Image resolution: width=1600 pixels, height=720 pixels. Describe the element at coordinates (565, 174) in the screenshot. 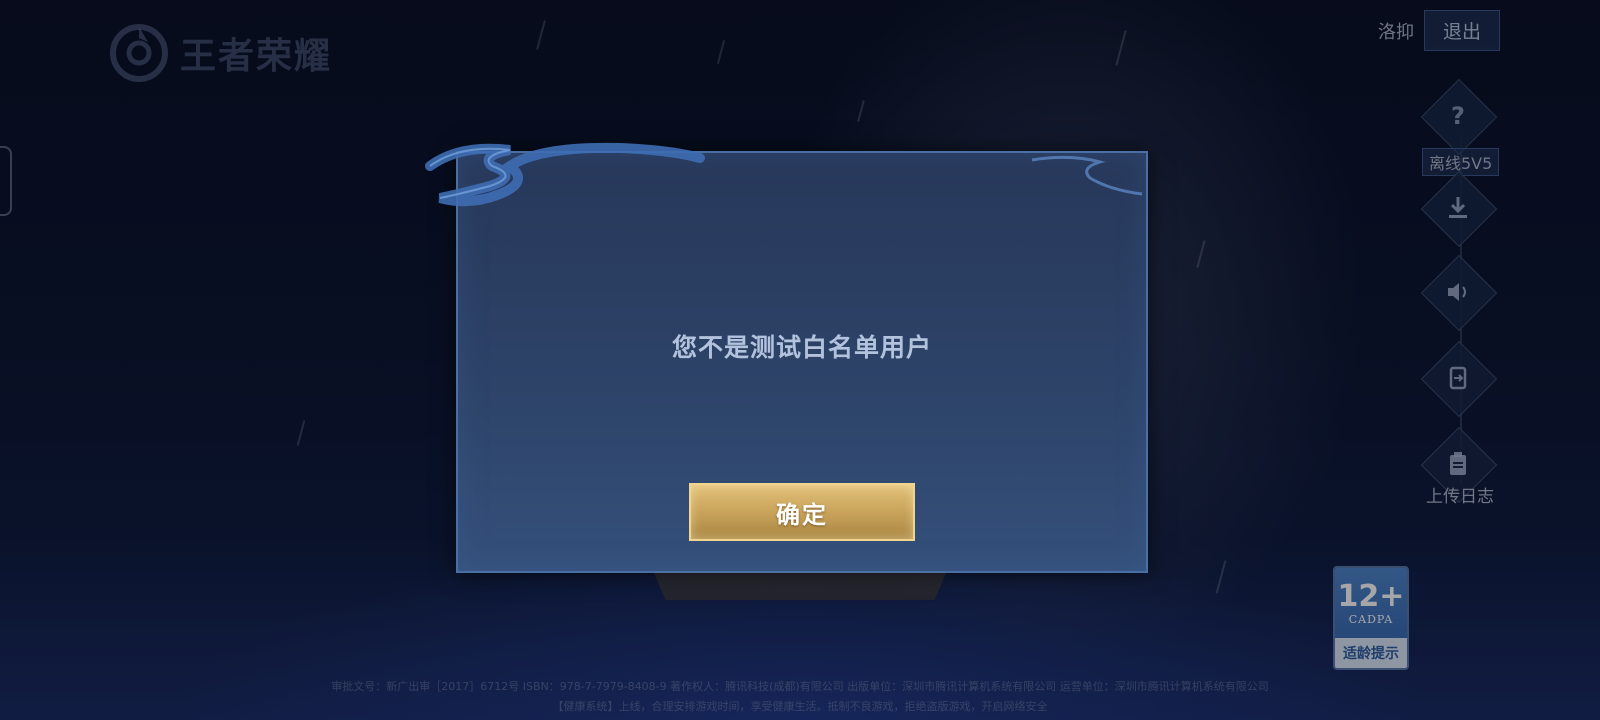

I see `cloud-ornament-icon` at that location.